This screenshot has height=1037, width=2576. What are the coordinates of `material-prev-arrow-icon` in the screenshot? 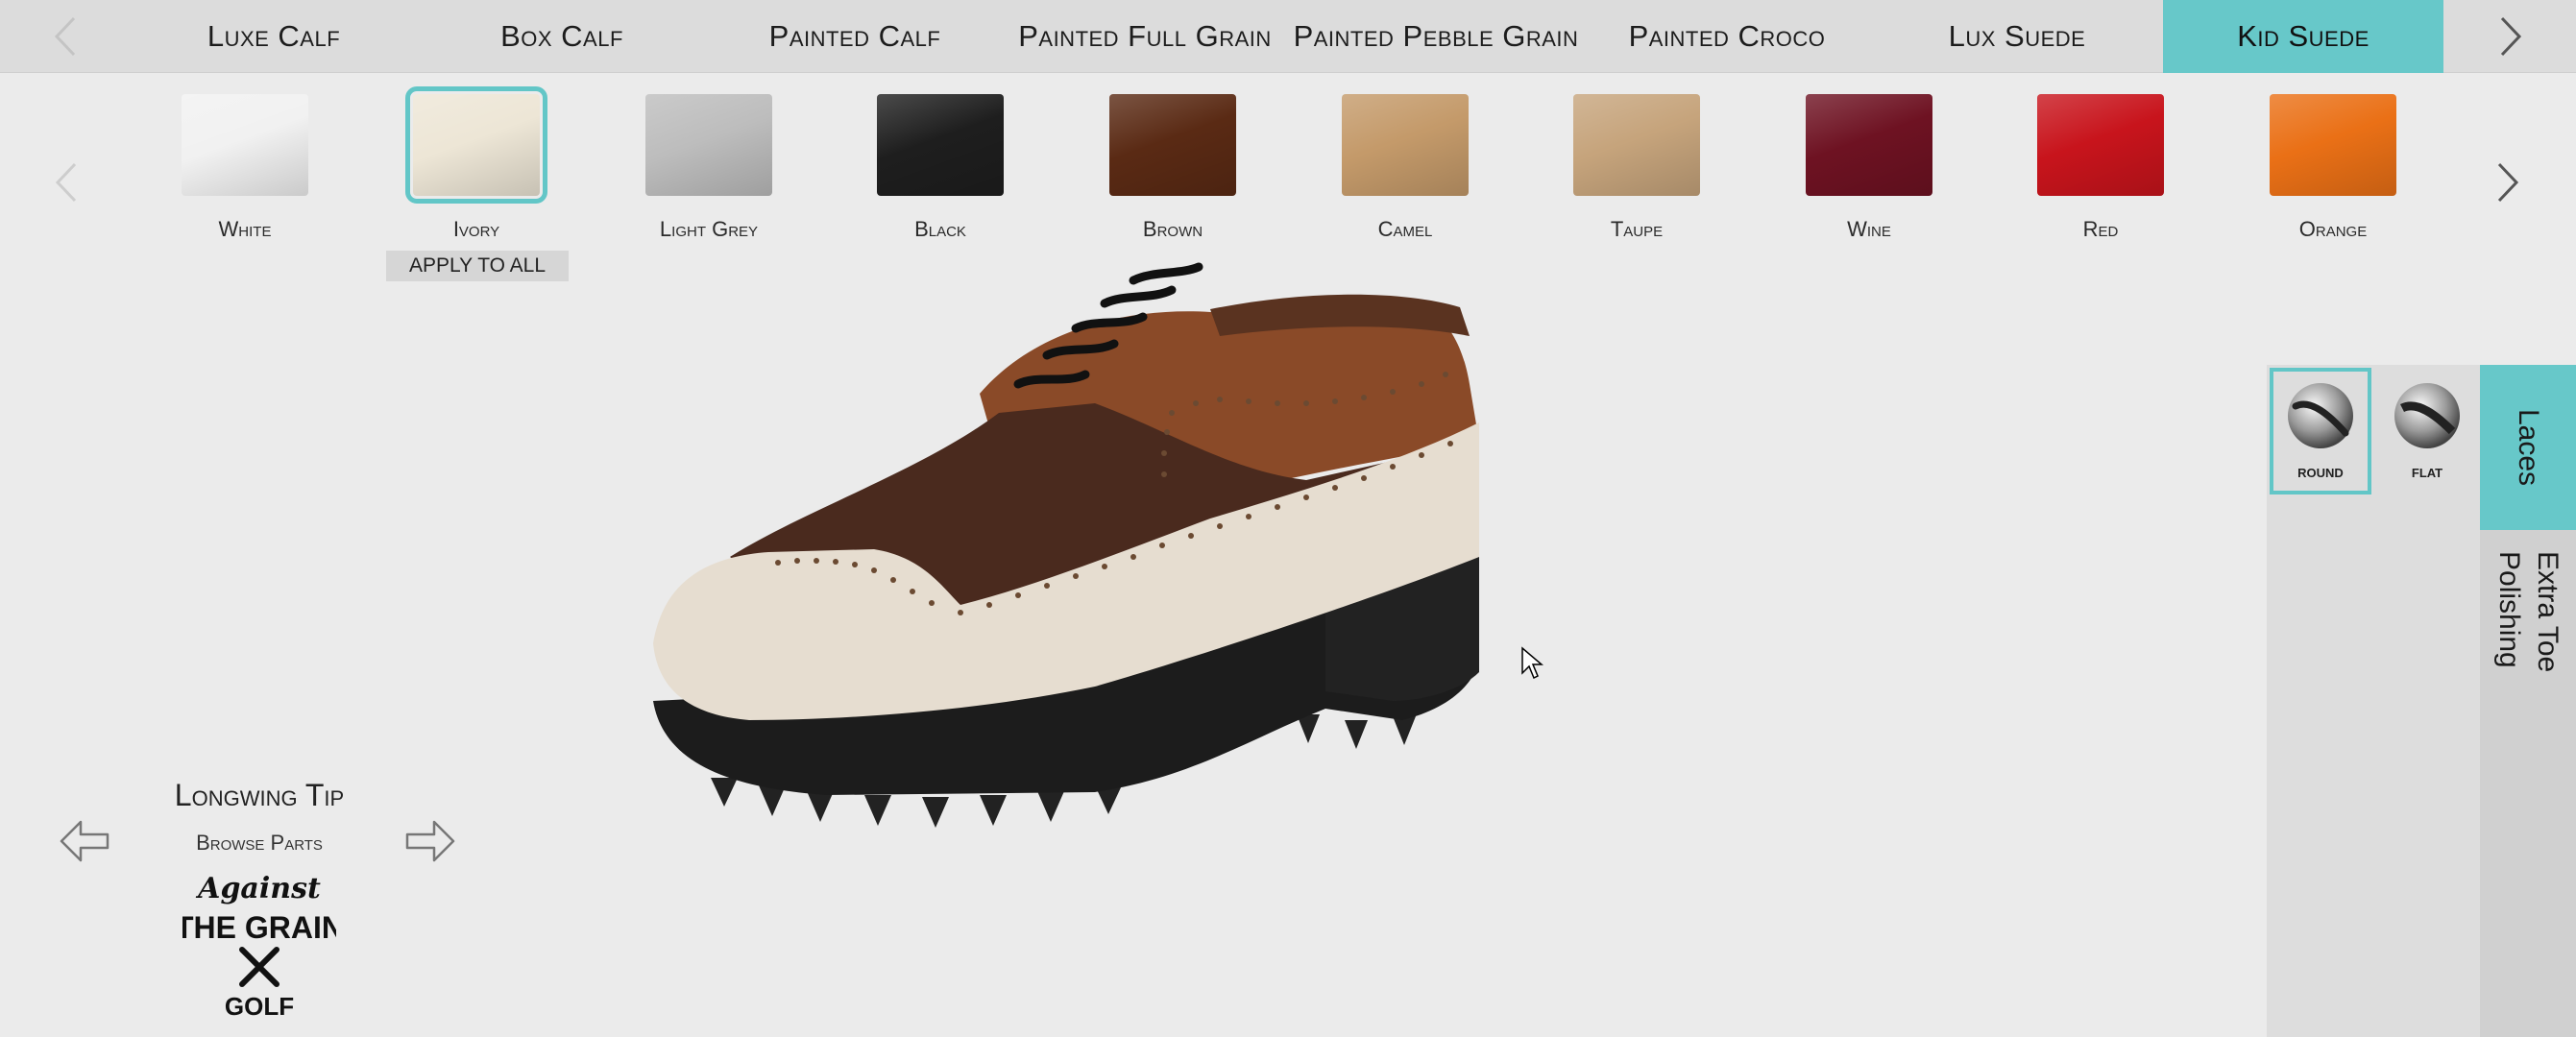 It's located at (65, 36).